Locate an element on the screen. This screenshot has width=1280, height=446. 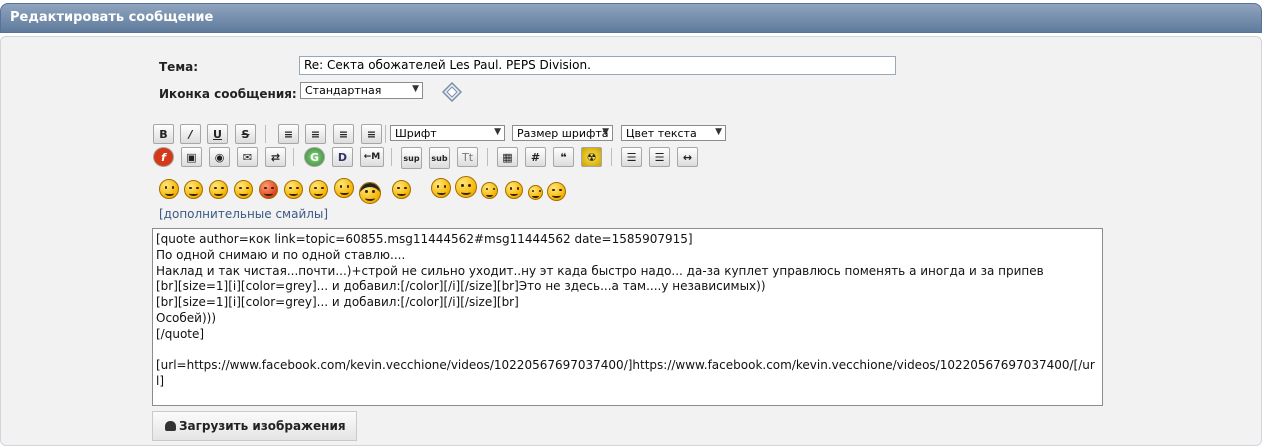
upload-images-button: Загрузить изображения is located at coordinates (254, 426).